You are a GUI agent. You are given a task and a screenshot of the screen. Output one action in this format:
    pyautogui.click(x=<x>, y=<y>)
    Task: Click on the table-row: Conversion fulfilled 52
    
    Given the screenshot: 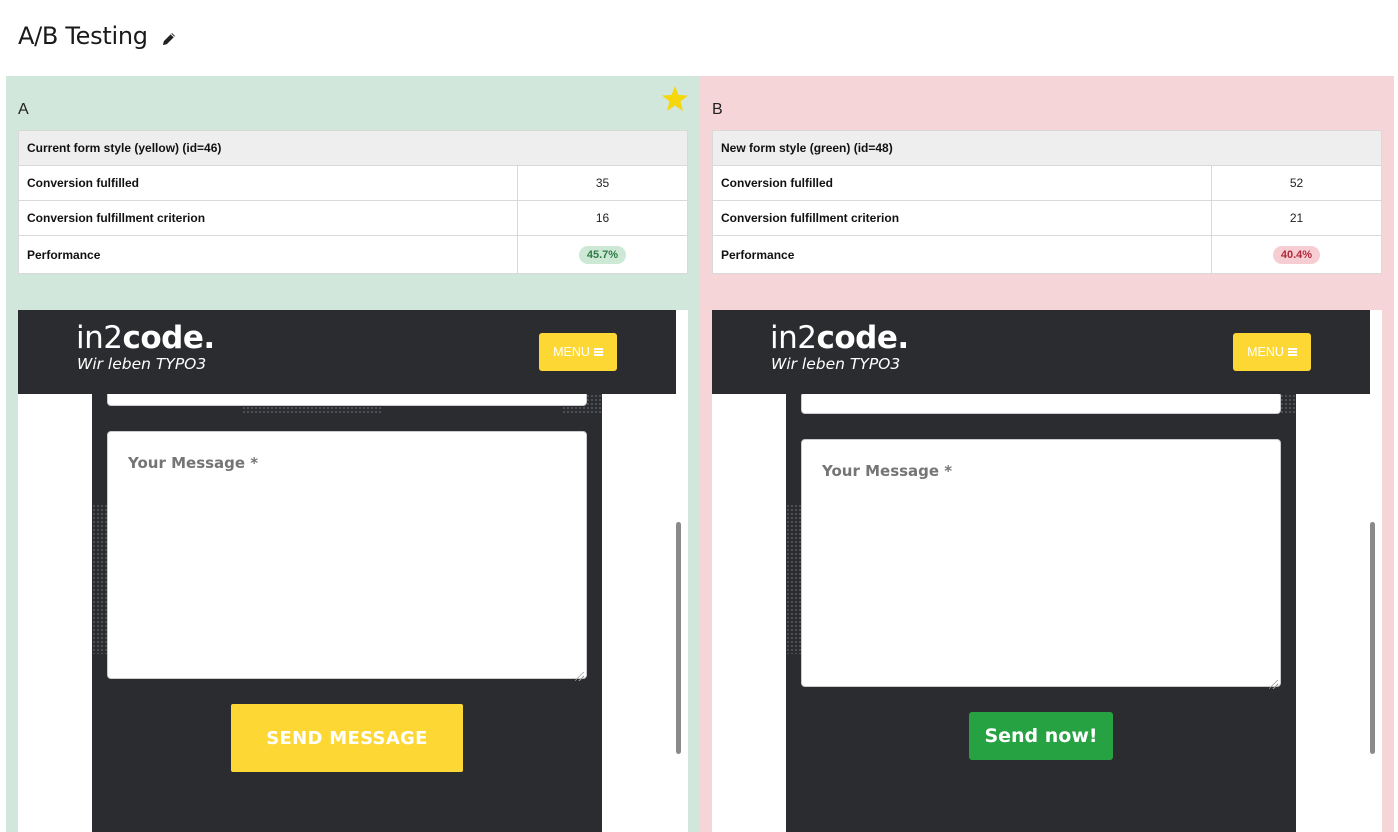 What is the action you would take?
    pyautogui.click(x=1047, y=183)
    